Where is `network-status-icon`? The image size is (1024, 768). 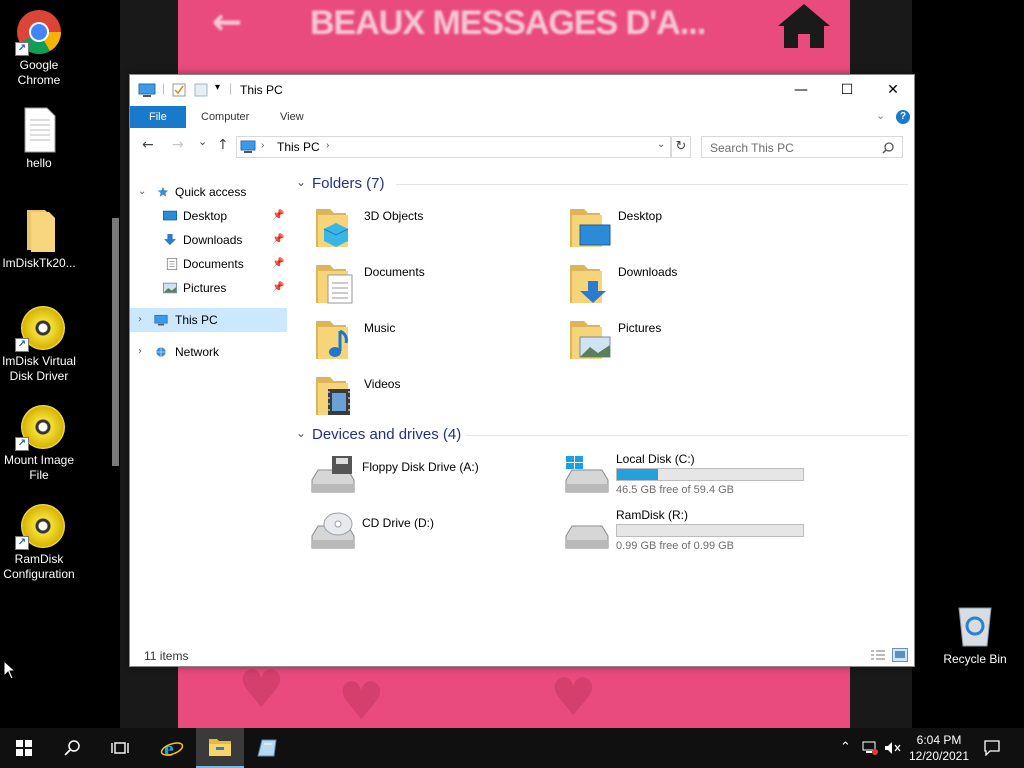
network-status-icon is located at coordinates (870, 748).